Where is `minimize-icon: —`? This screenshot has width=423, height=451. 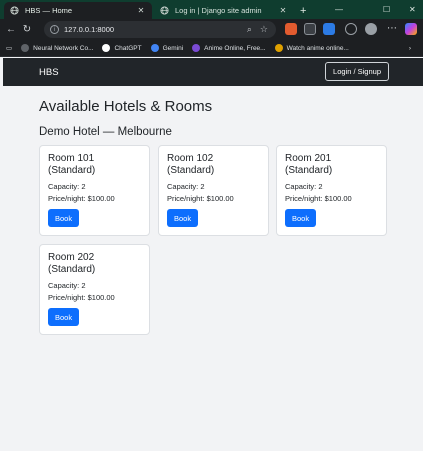
minimize-icon: — is located at coordinates (339, 9).